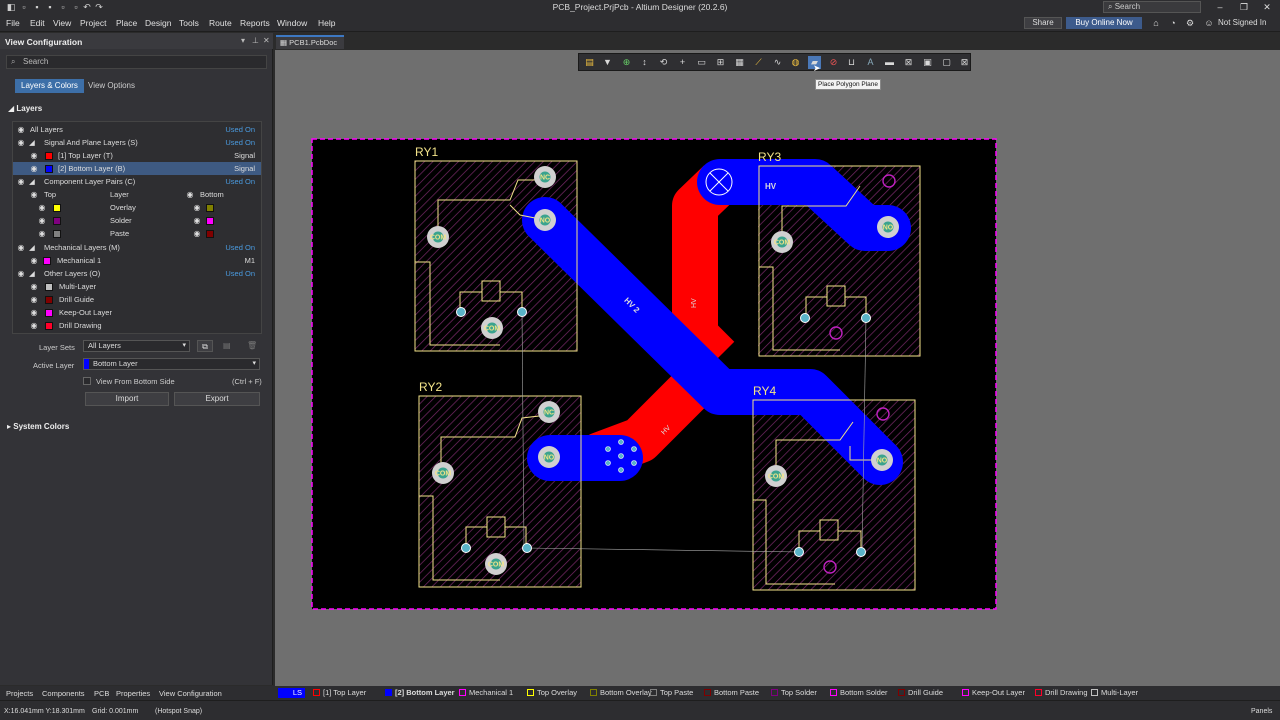 This screenshot has width=1280, height=720. I want to click on layers-section-heading: ◢ Layers, so click(25, 108).